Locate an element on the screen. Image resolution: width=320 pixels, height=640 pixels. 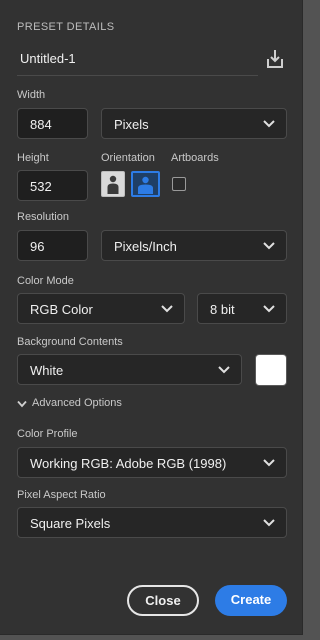
bit-depth-select: 8 bit is located at coordinates (242, 308).